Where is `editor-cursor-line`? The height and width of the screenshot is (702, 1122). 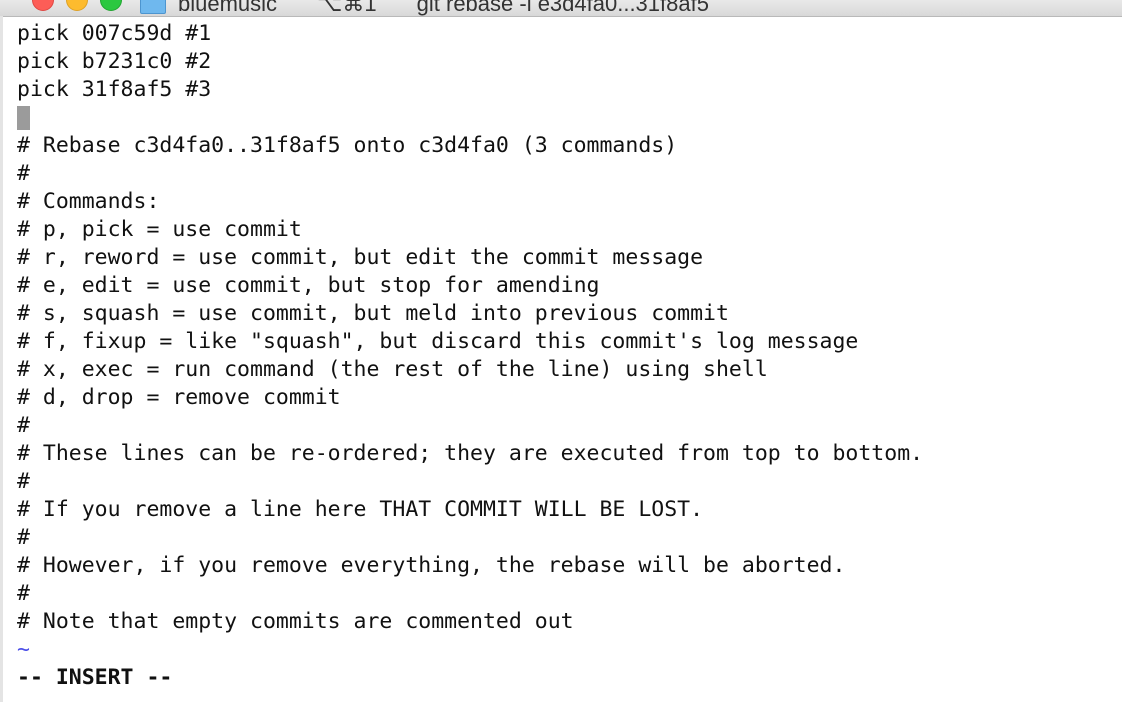 editor-cursor-line is located at coordinates (567, 118).